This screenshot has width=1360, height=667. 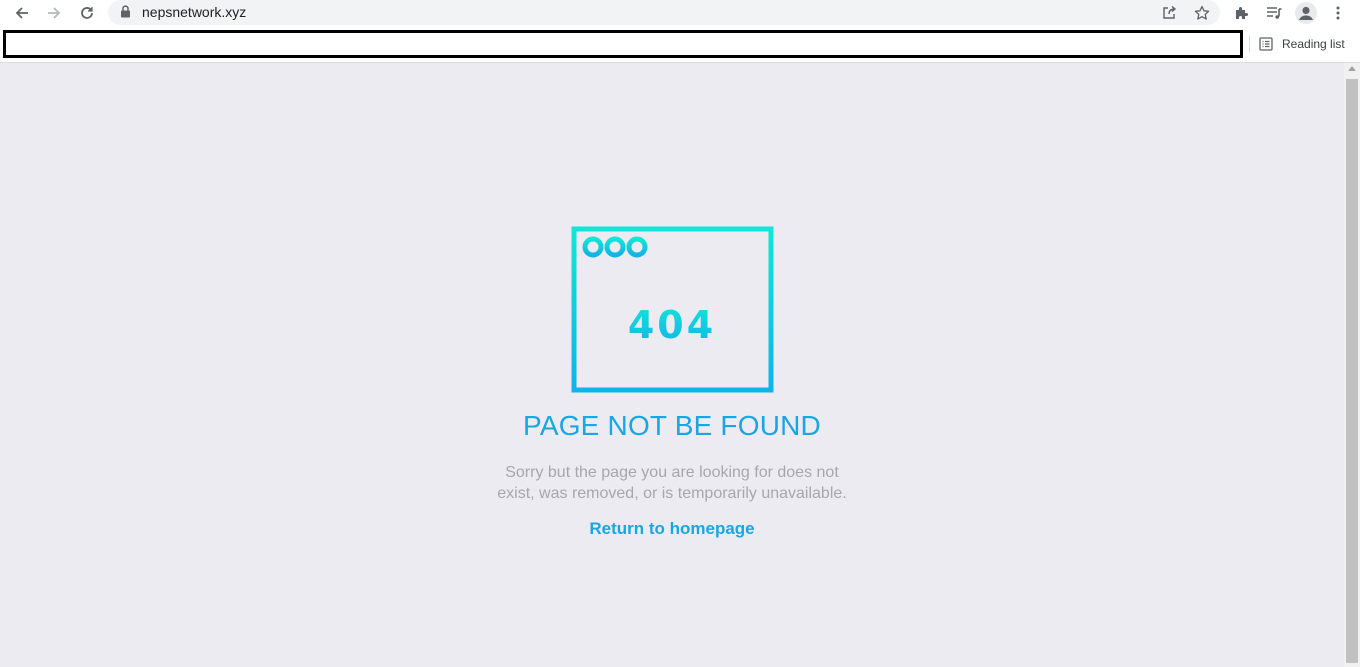 I want to click on bookmarks-bar: Reading list, so click(x=680, y=44).